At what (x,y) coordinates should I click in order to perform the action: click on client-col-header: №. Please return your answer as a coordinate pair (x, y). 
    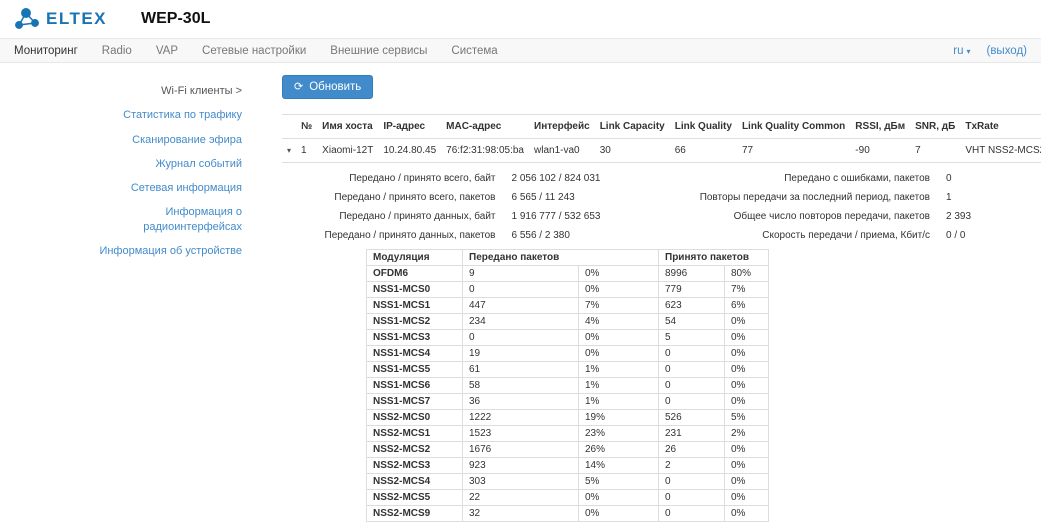
    Looking at the image, I should click on (306, 127).